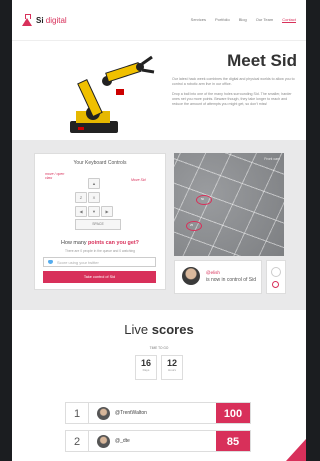  What do you see at coordinates (136, 329) in the screenshot?
I see `scores-title-light: Live` at bounding box center [136, 329].